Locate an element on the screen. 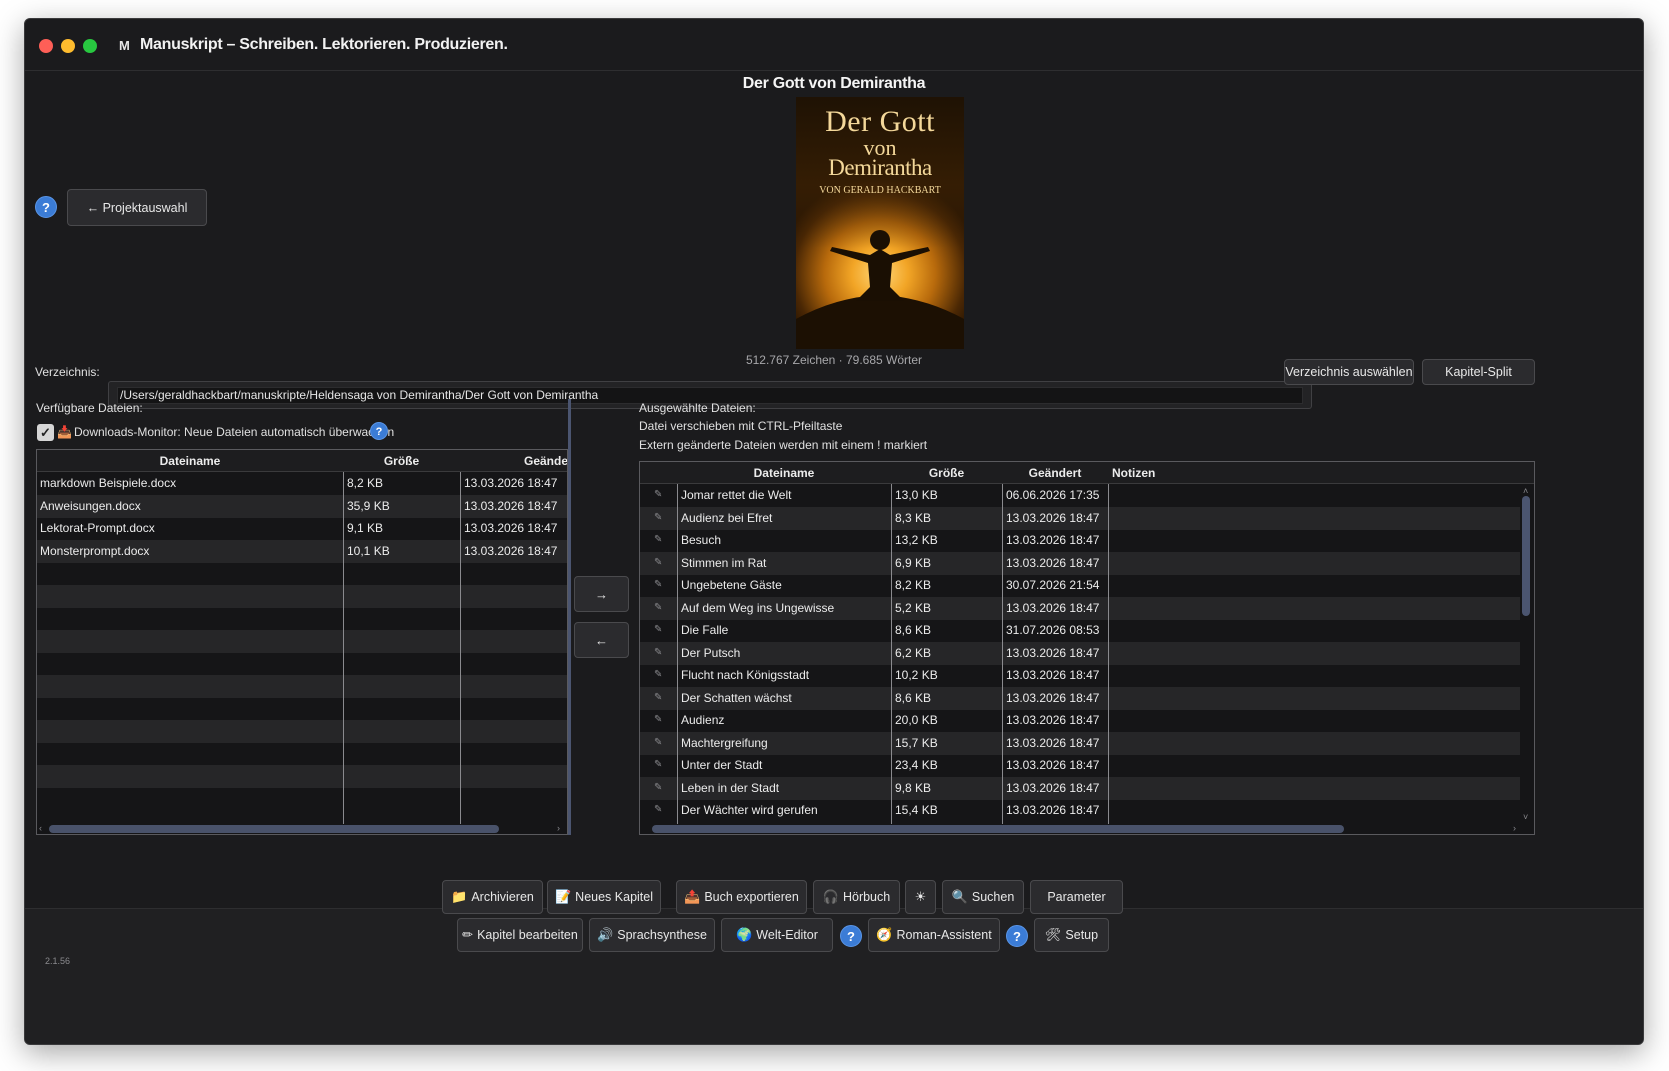  table-row: ✎ Der Putsch 6,2 KB 13.03.2026 18:47 is located at coordinates (1080, 653).